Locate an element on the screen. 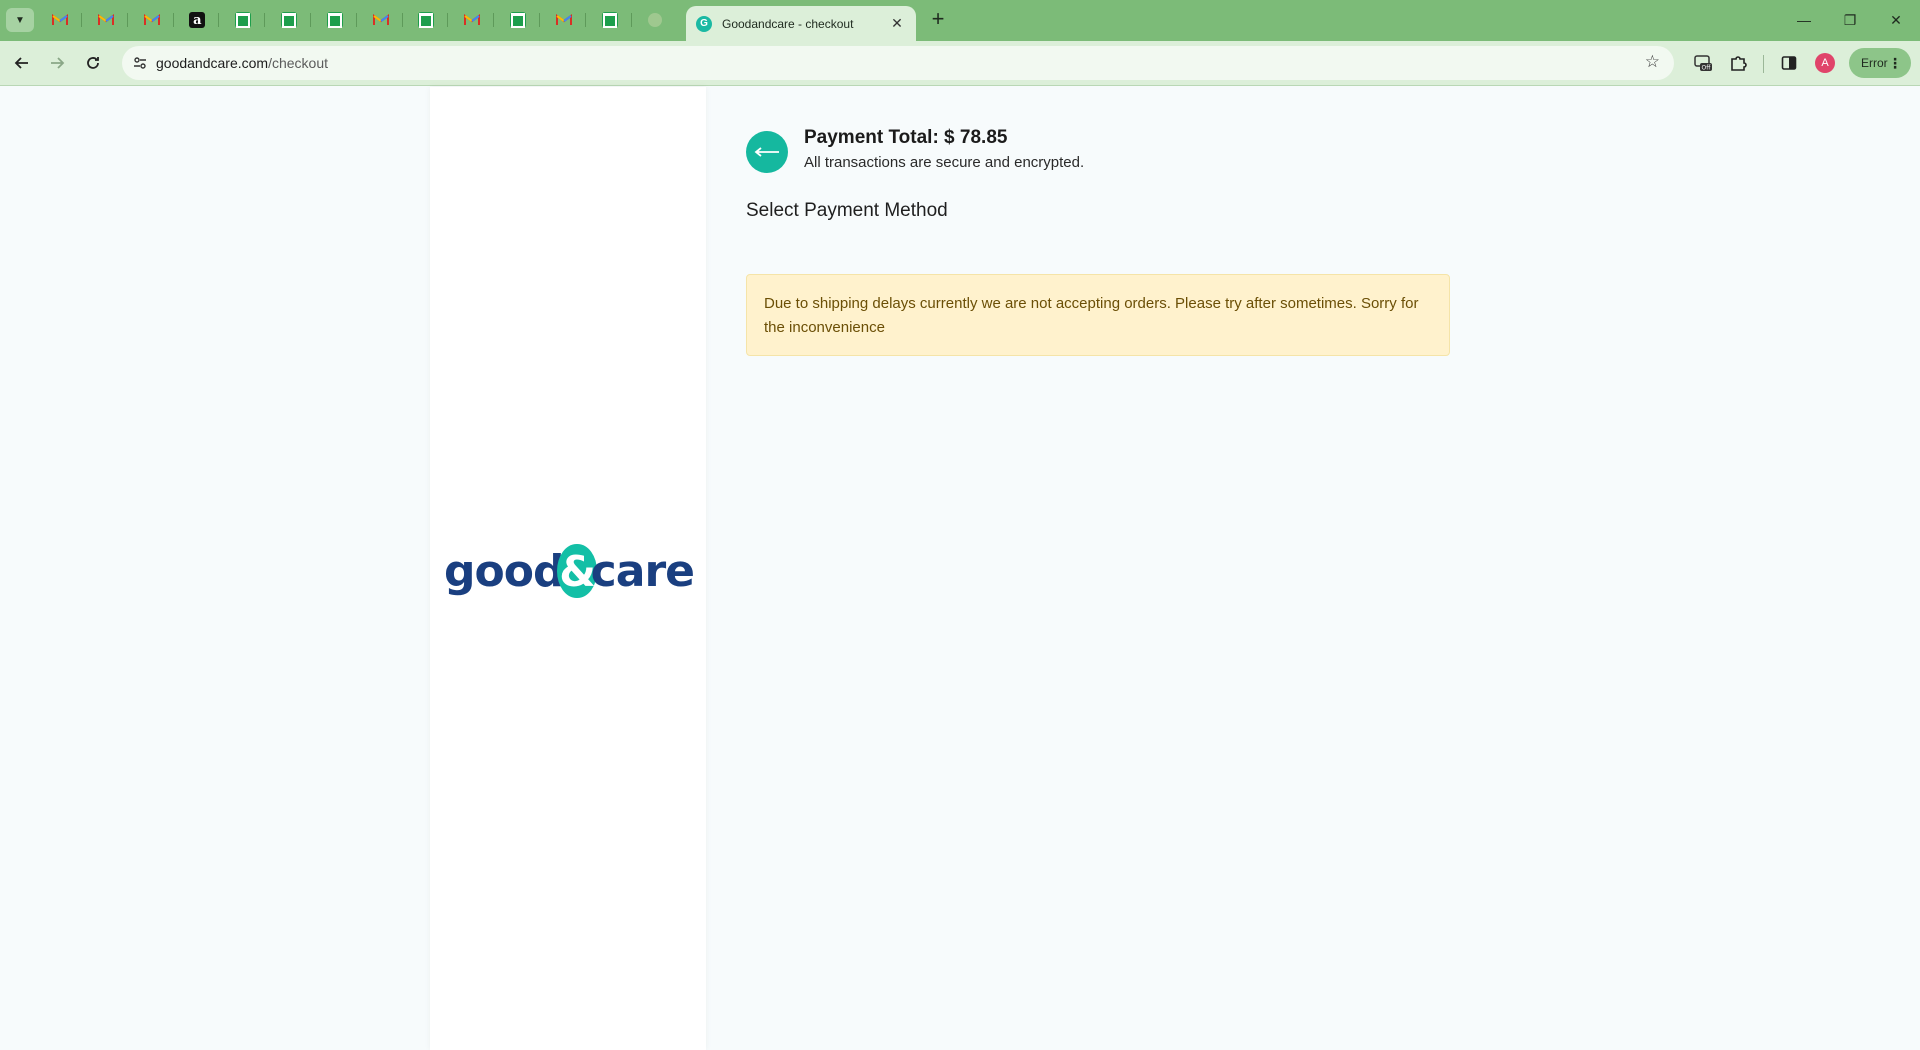 Image resolution: width=1920 pixels, height=1050 pixels. restore-button: ❐ is located at coordinates (1850, 20).